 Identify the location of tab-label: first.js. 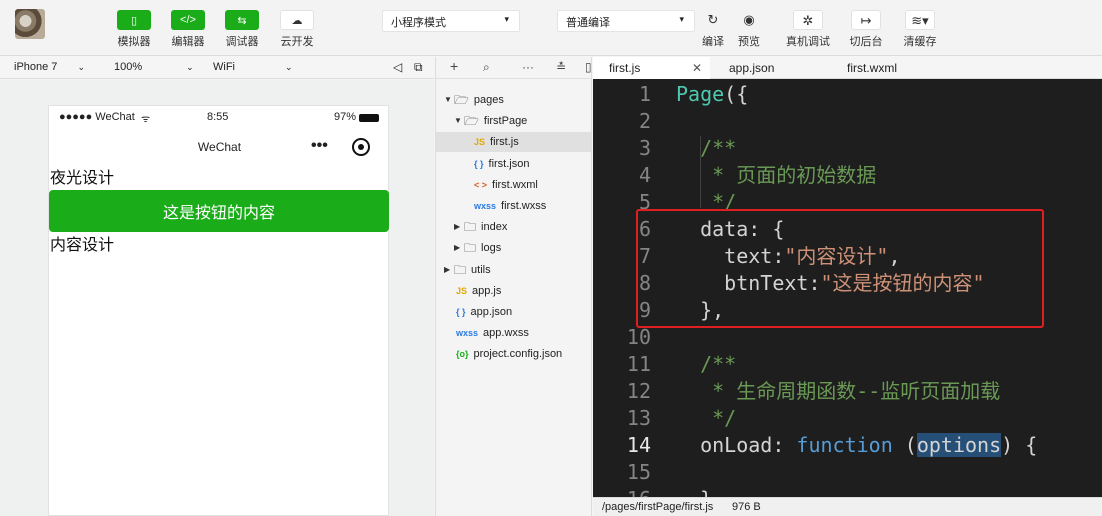
(625, 68).